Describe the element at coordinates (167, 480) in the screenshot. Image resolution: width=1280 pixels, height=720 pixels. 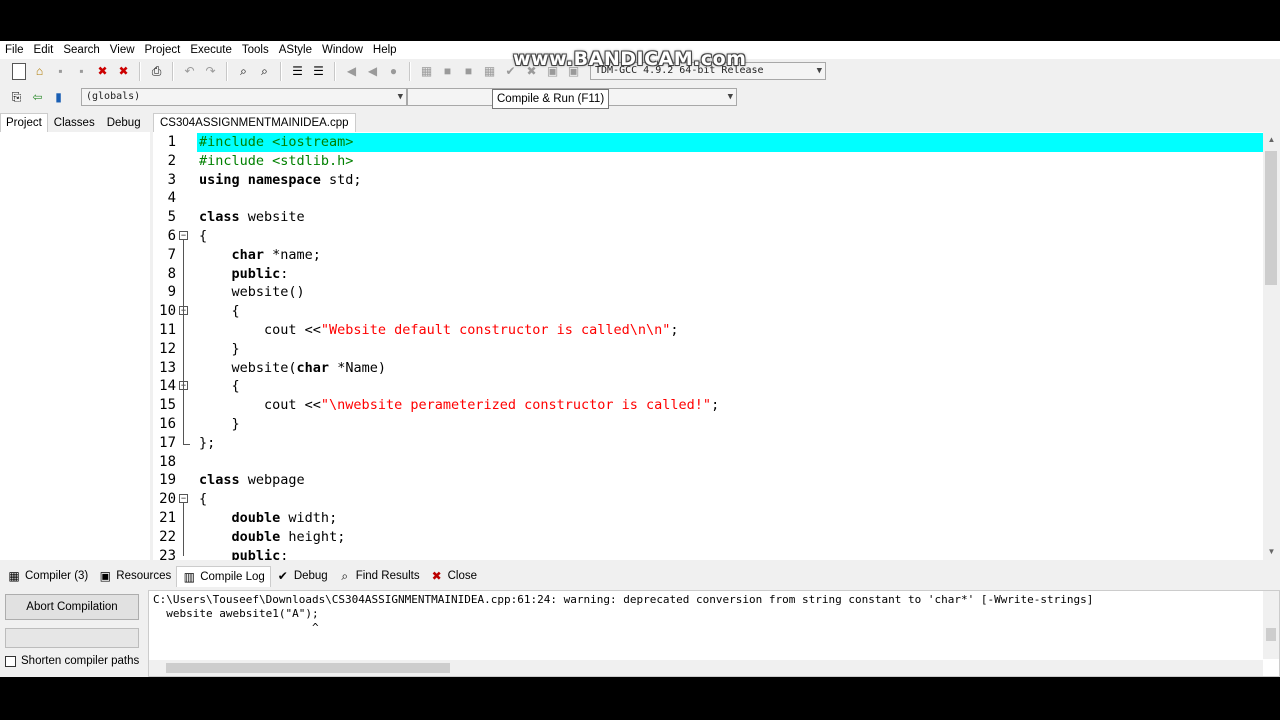
I see `line-number: 19` at that location.